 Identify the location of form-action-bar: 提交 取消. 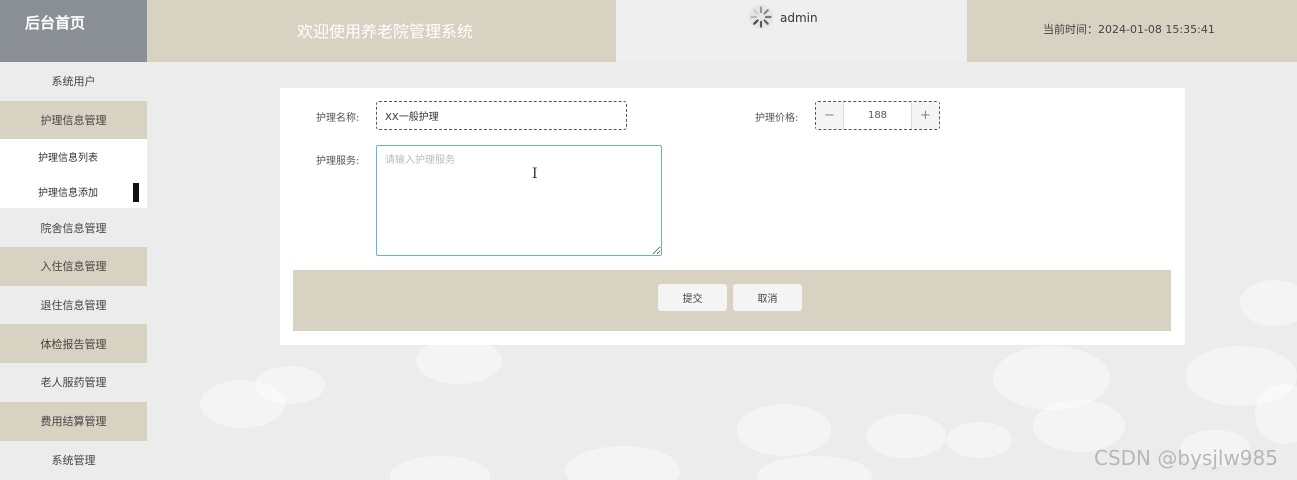
(732, 300).